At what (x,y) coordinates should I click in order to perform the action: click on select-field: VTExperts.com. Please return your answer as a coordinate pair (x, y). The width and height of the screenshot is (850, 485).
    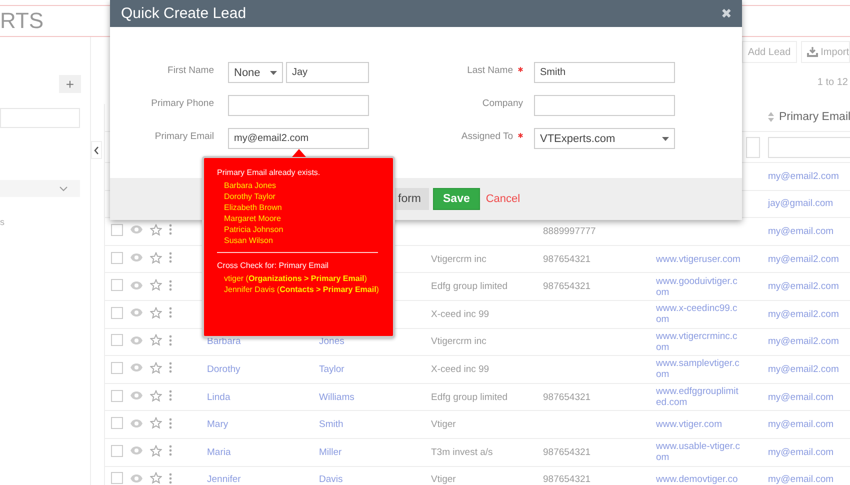
    Looking at the image, I should click on (604, 138).